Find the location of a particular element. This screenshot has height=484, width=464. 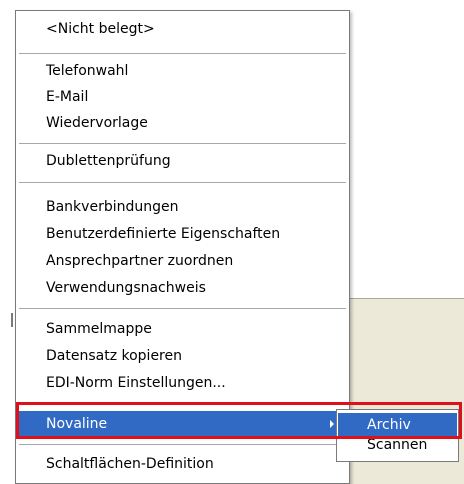

menu-item-verwendungsnachweis: Verwendungsnachweis is located at coordinates (182, 288).